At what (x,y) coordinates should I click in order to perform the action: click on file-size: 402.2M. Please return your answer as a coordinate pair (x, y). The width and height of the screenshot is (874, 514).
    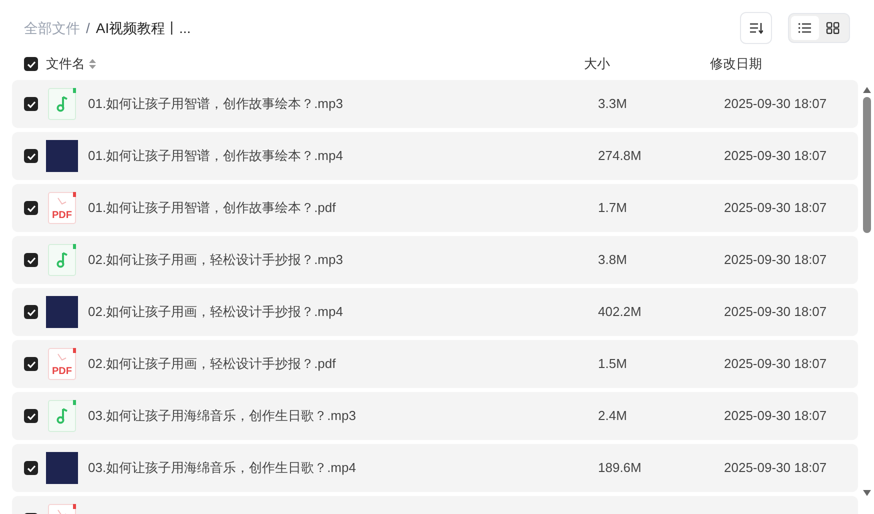
    Looking at the image, I should click on (620, 312).